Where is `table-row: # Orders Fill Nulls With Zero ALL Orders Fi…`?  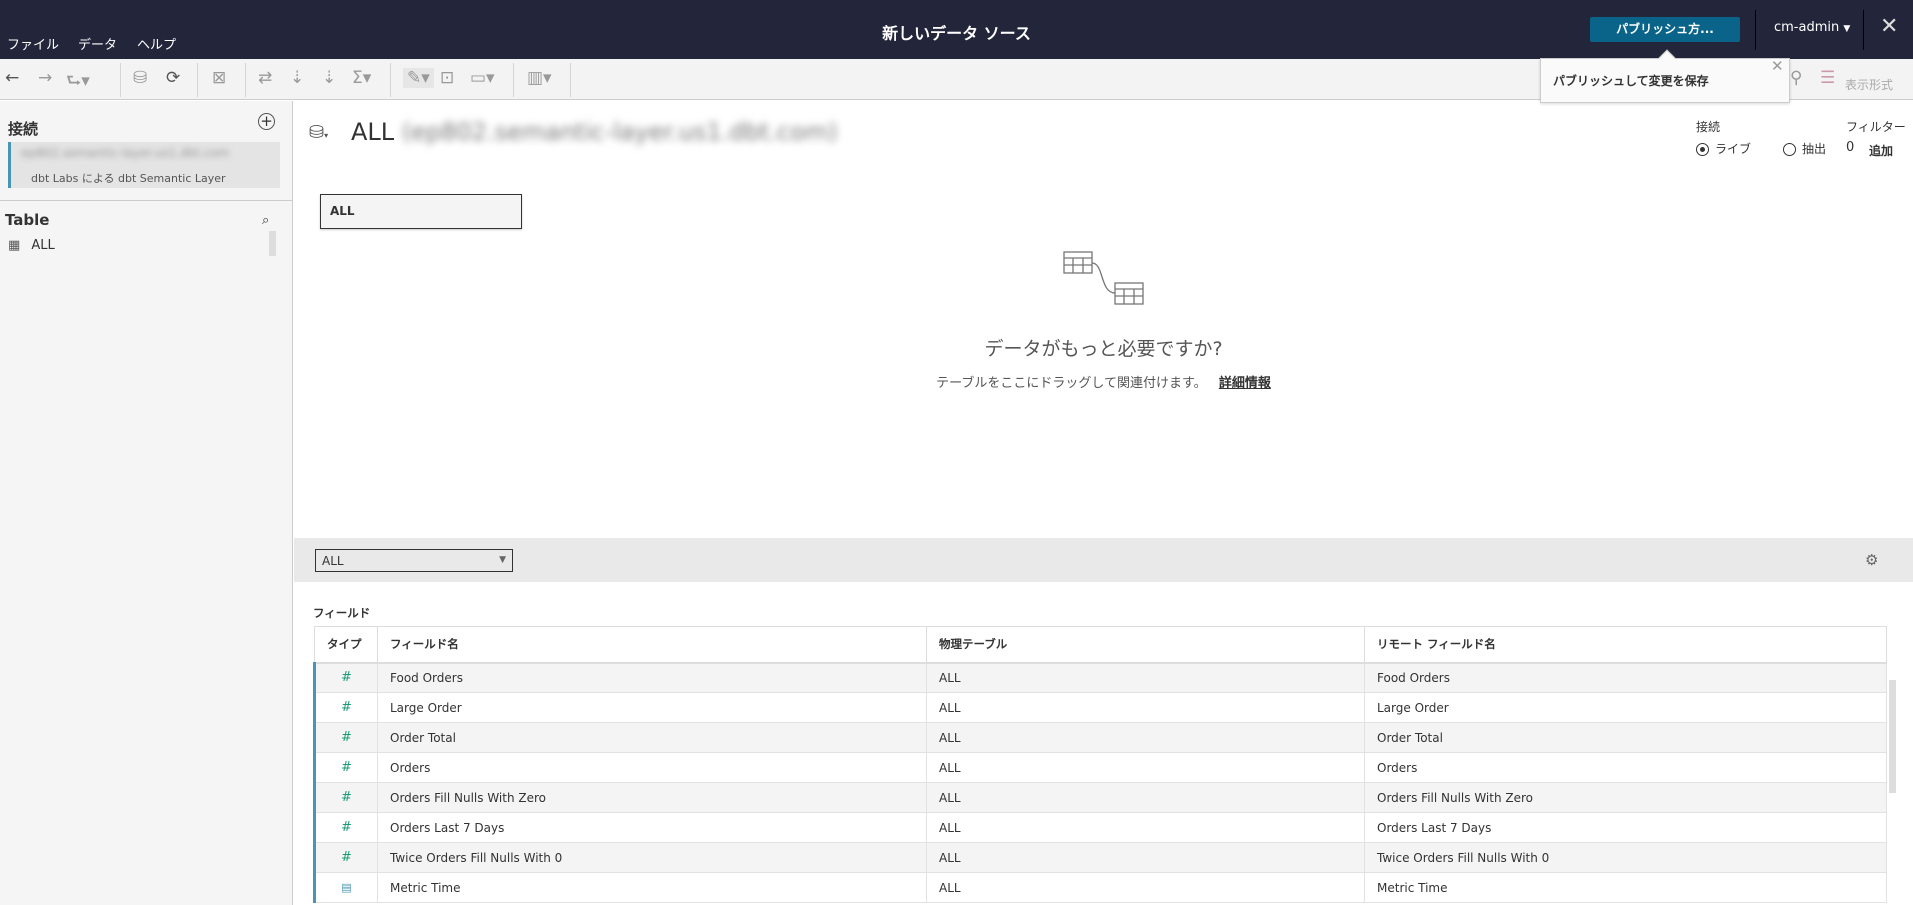 table-row: # Orders Fill Nulls With Zero ALL Orders Fi… is located at coordinates (1100, 797).